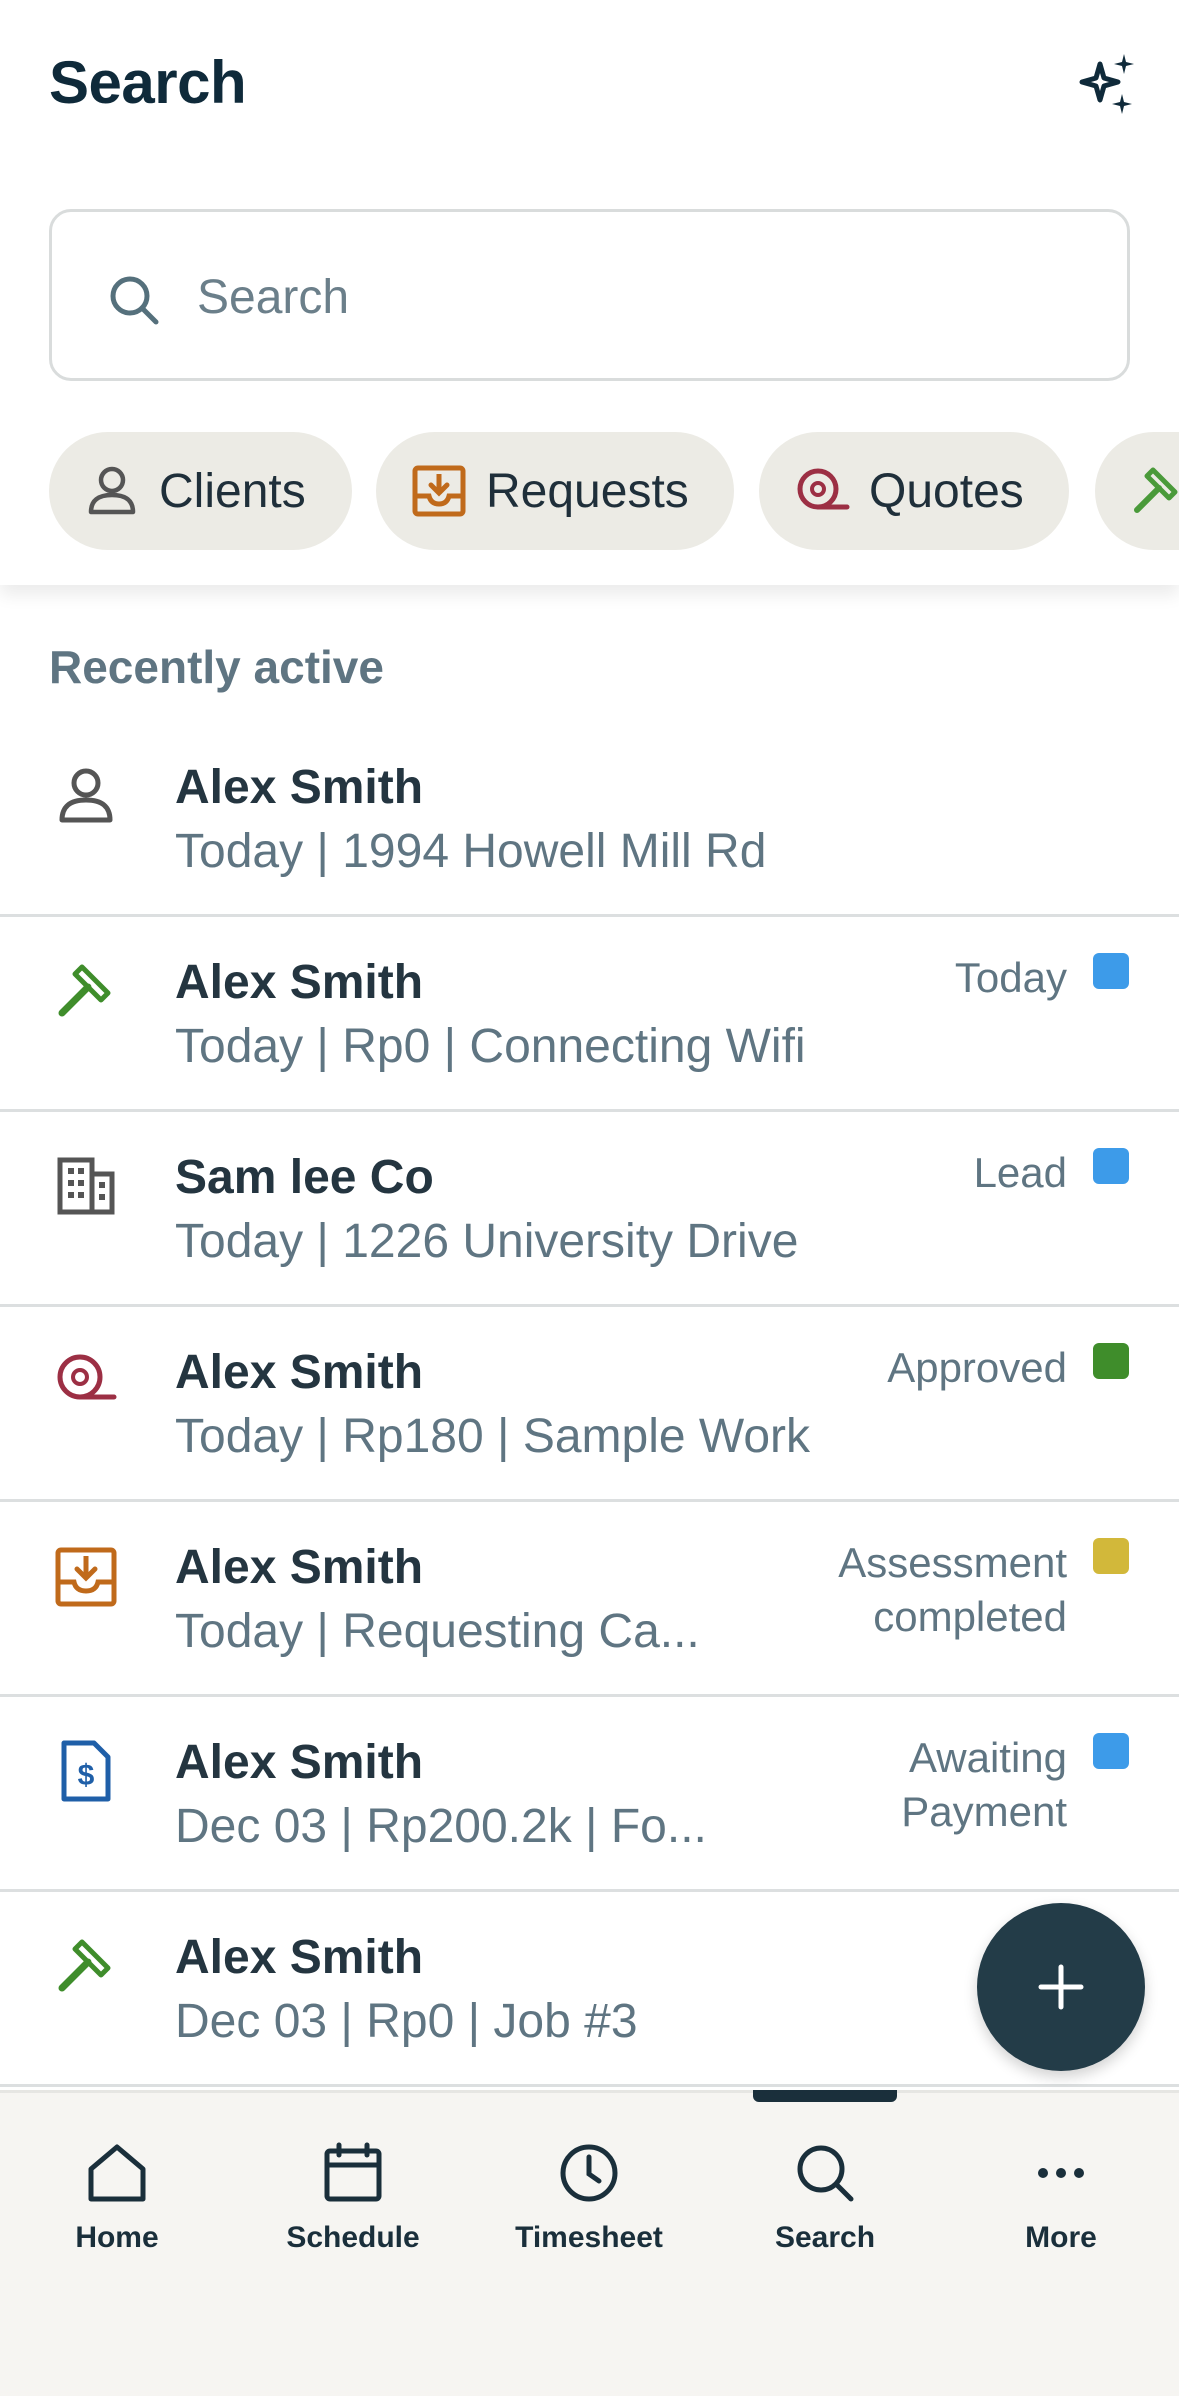  Describe the element at coordinates (493, 1436) in the screenshot. I see `item-subtitle: Today | Rp180 | Sample Work` at that location.